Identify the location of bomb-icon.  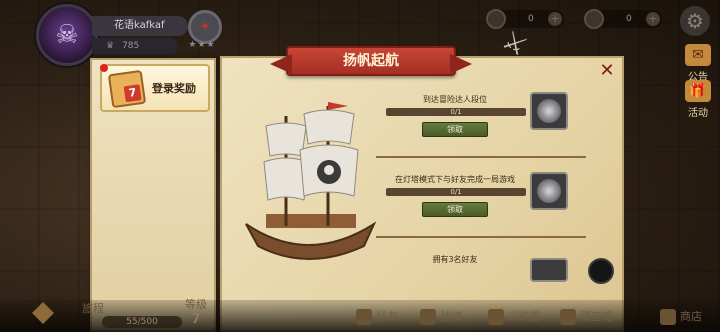
(601, 271).